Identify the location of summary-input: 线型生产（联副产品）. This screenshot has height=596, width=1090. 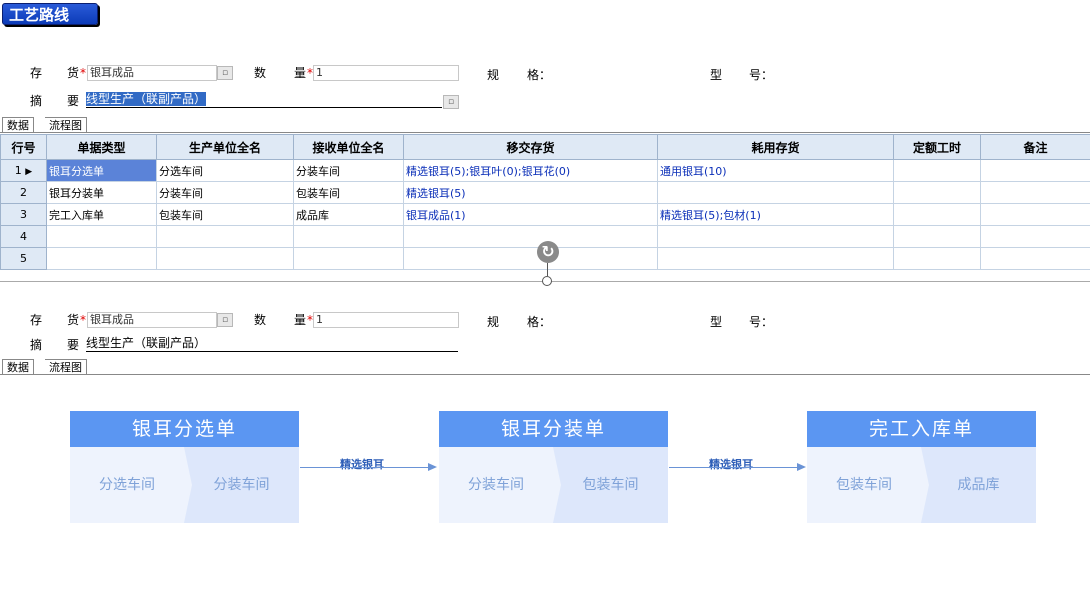
(264, 100).